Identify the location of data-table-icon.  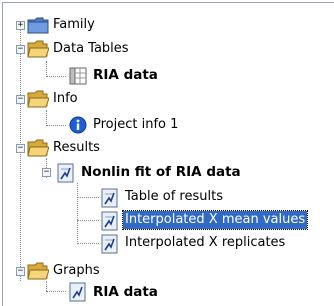
(78, 78).